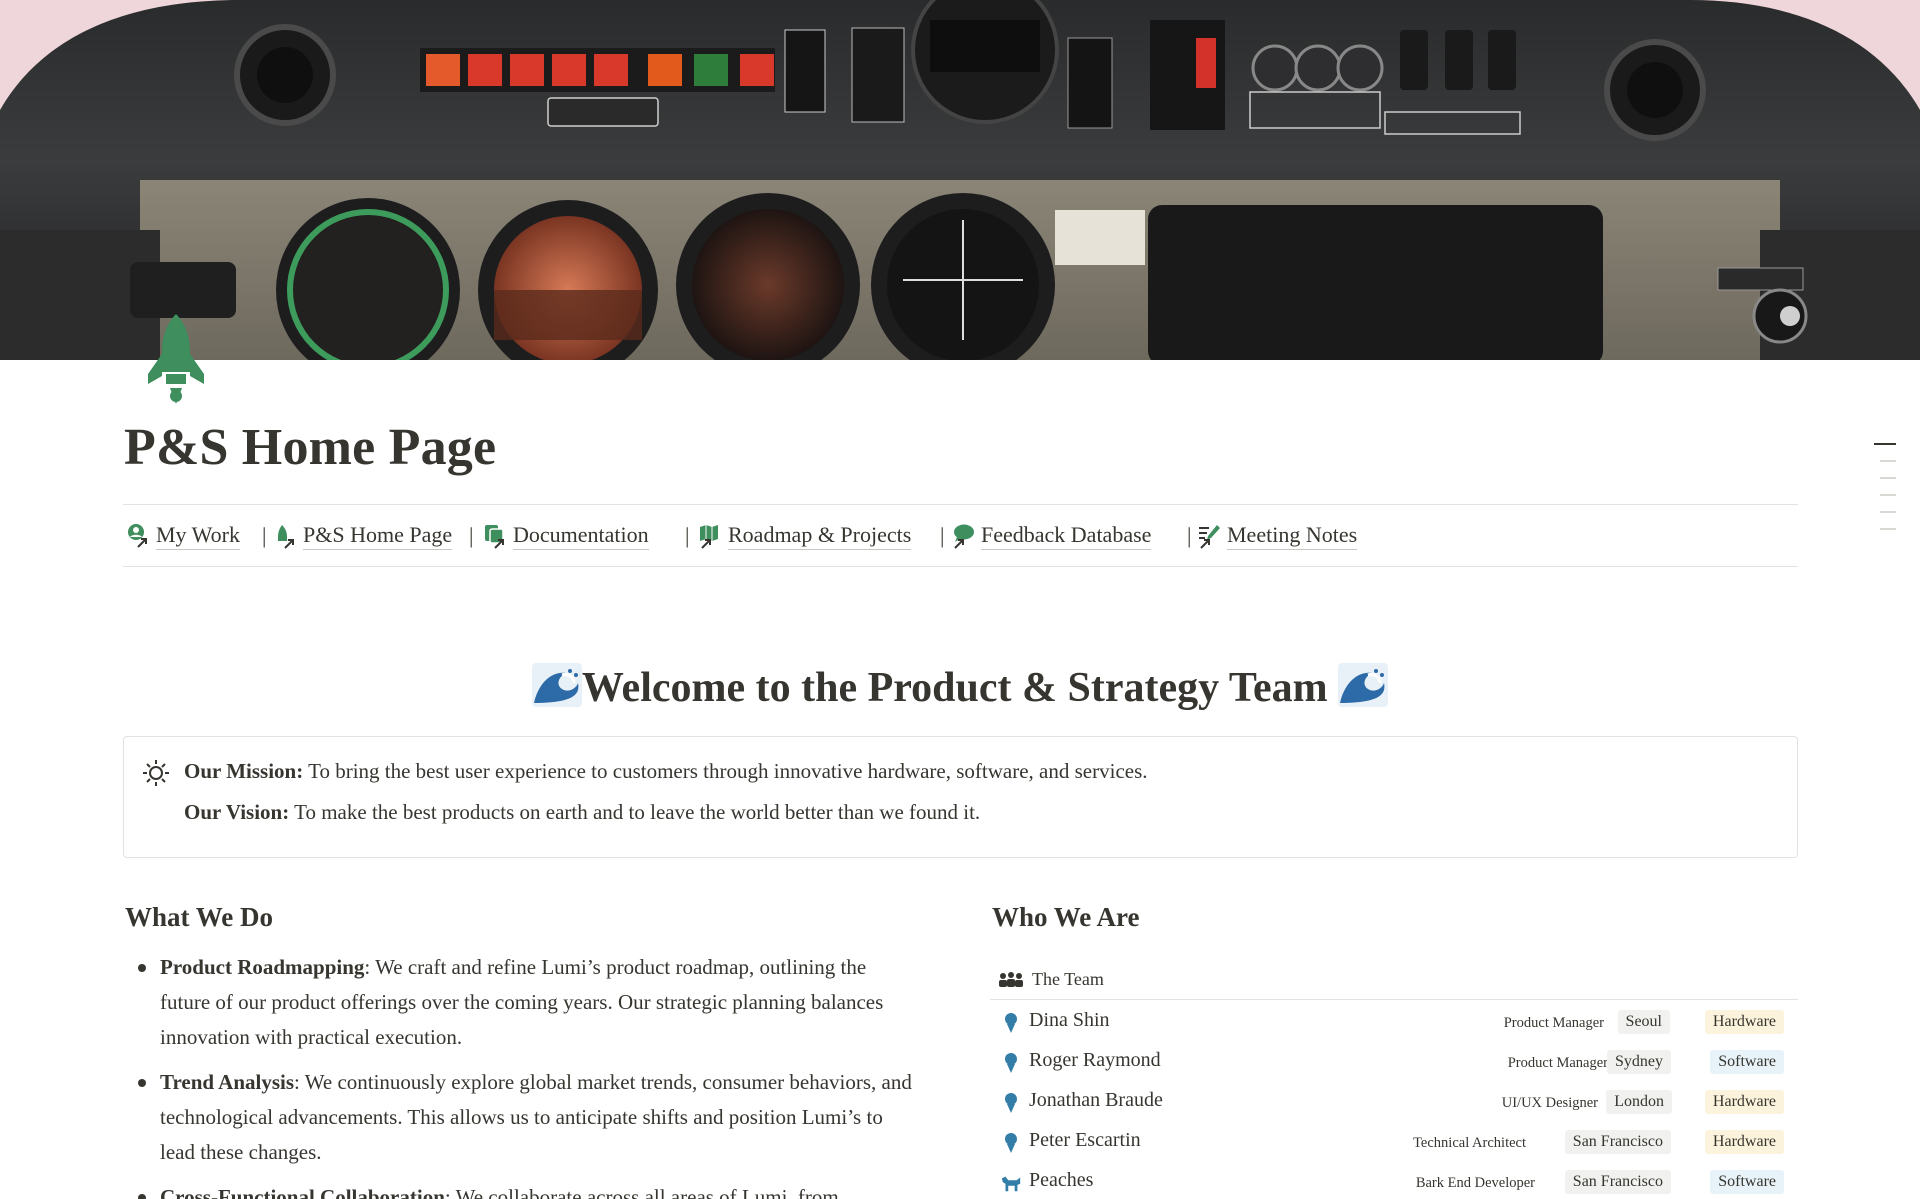 The width and height of the screenshot is (1920, 1199). What do you see at coordinates (237, 812) in the screenshot?
I see `vision-label: Our Vision:` at bounding box center [237, 812].